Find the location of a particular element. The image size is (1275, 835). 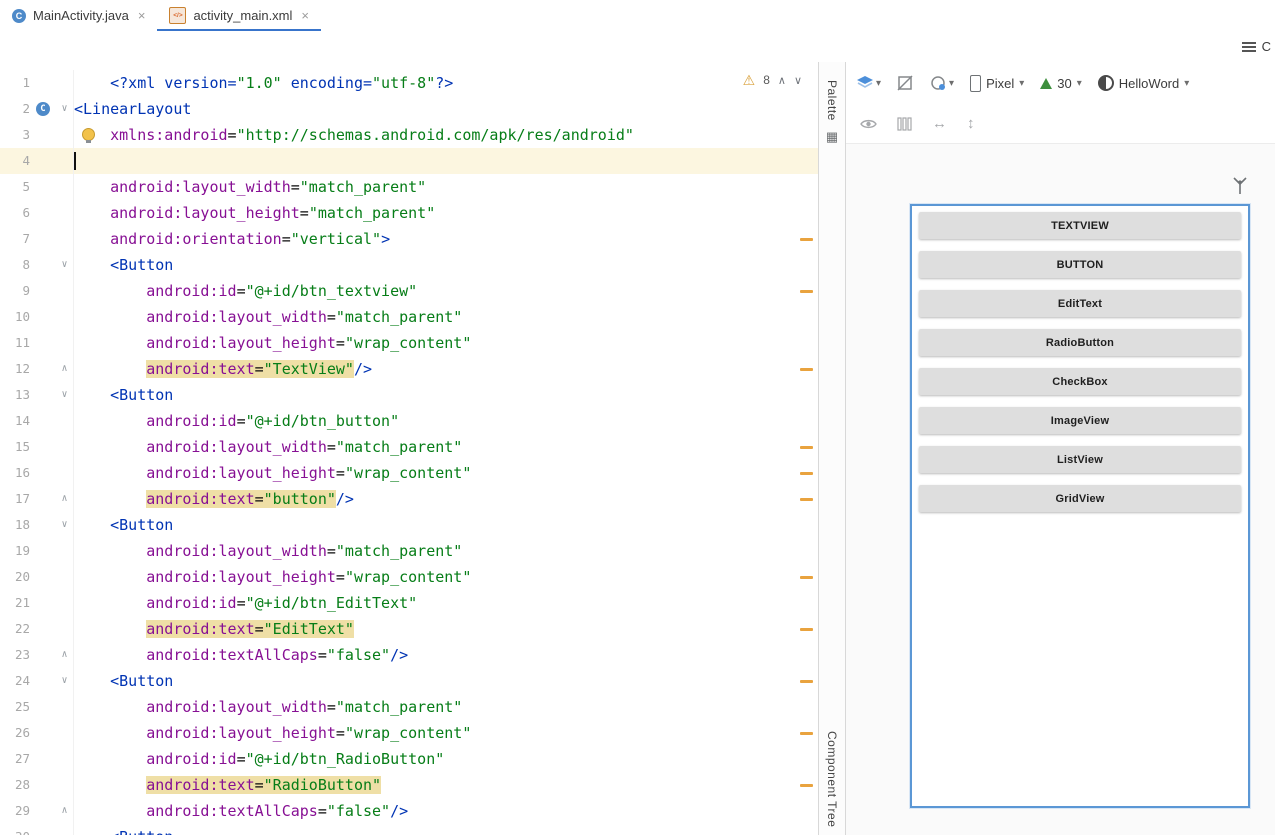

code-line: 27 android:id="@+id/btn_RadioButton" is located at coordinates (409, 759).